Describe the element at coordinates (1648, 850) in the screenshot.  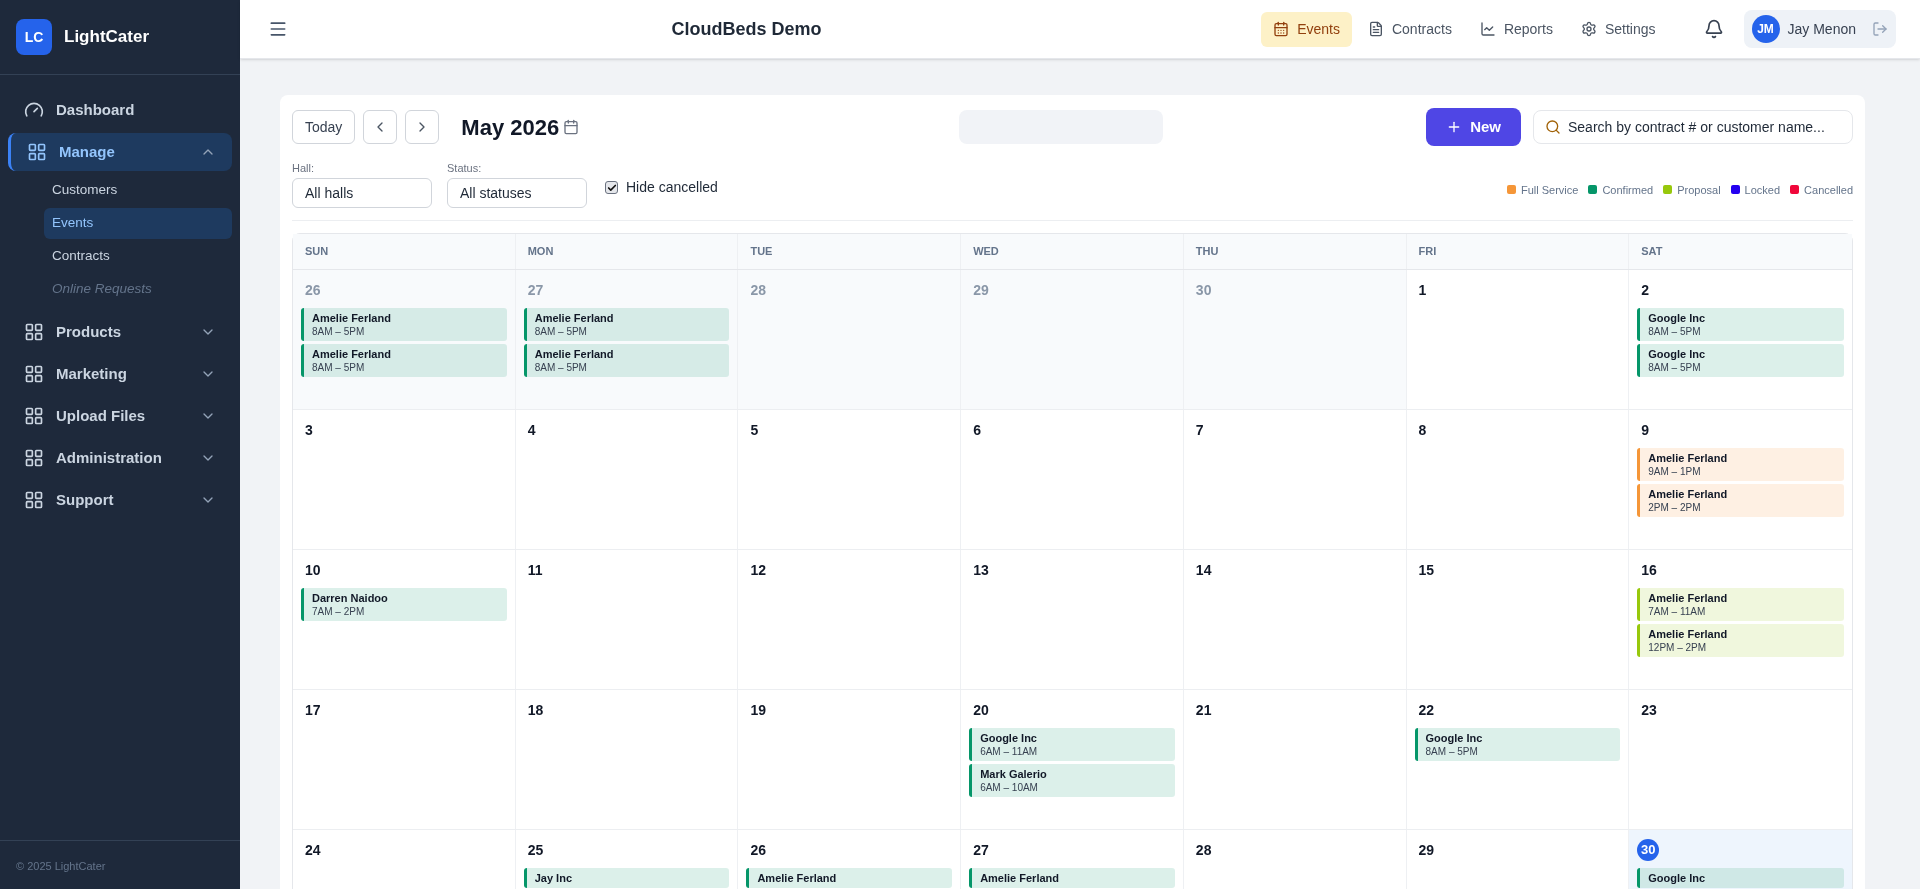
I see `day-number: 30` at that location.